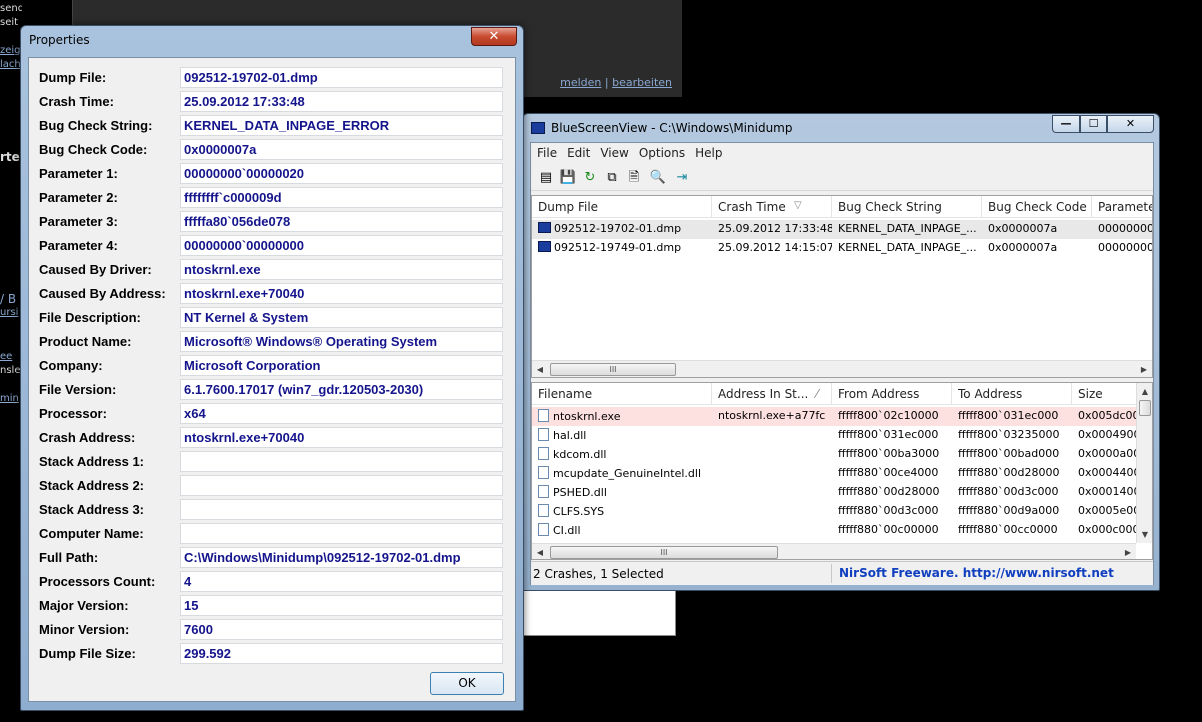 The width and height of the screenshot is (1202, 722). What do you see at coordinates (494, 36) in the screenshot?
I see `close-icon: ✕` at bounding box center [494, 36].